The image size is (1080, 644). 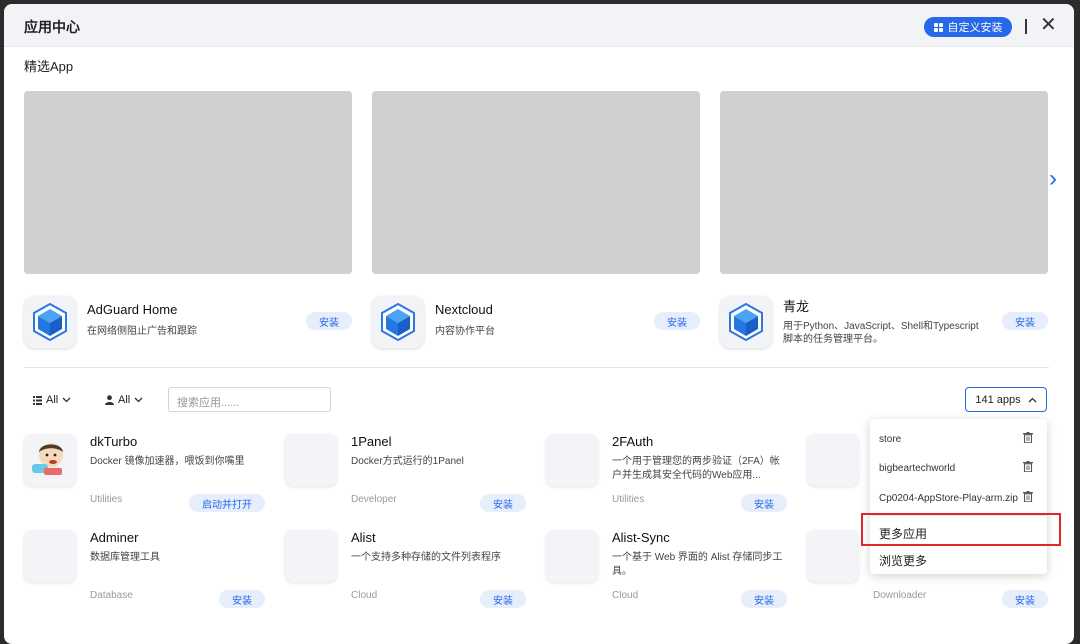 I want to click on section-divider, so click(x=536, y=367).